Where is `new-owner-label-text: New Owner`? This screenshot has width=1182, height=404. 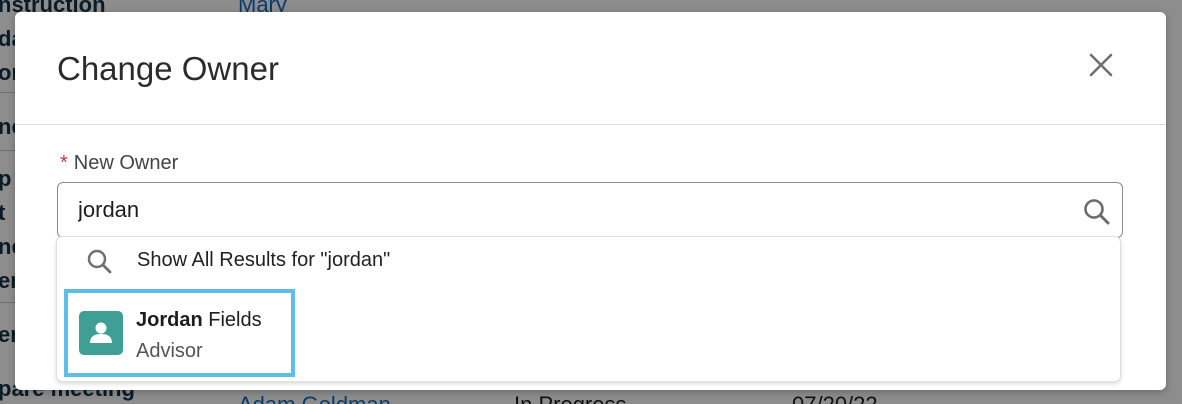 new-owner-label-text: New Owner is located at coordinates (126, 163).